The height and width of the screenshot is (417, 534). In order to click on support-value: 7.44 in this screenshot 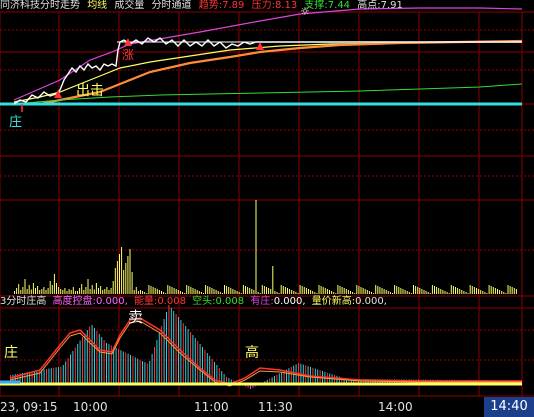, I will do `click(339, 5)`.